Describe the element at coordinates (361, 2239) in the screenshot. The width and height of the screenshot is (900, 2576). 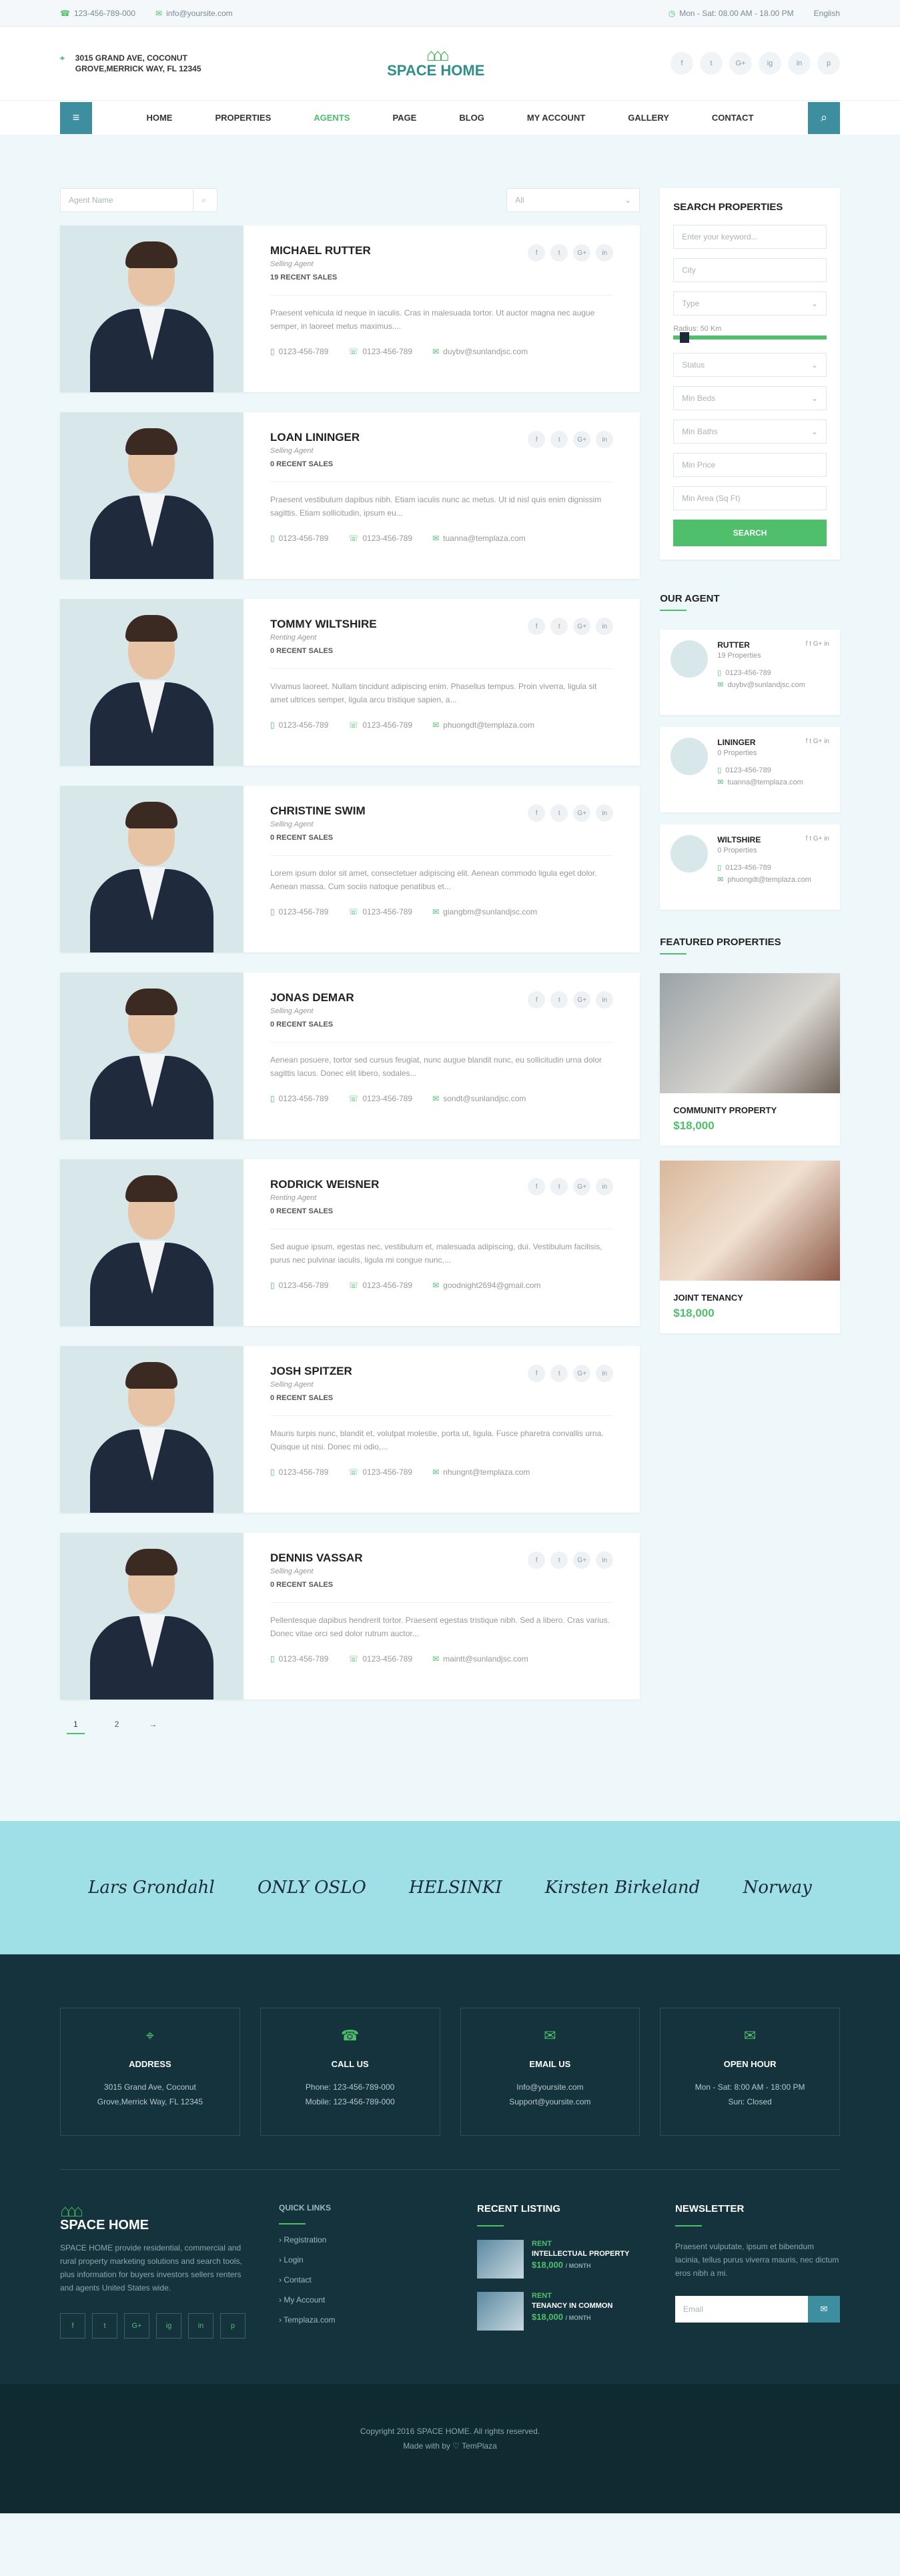
I see `quick-link: › Registration` at that location.